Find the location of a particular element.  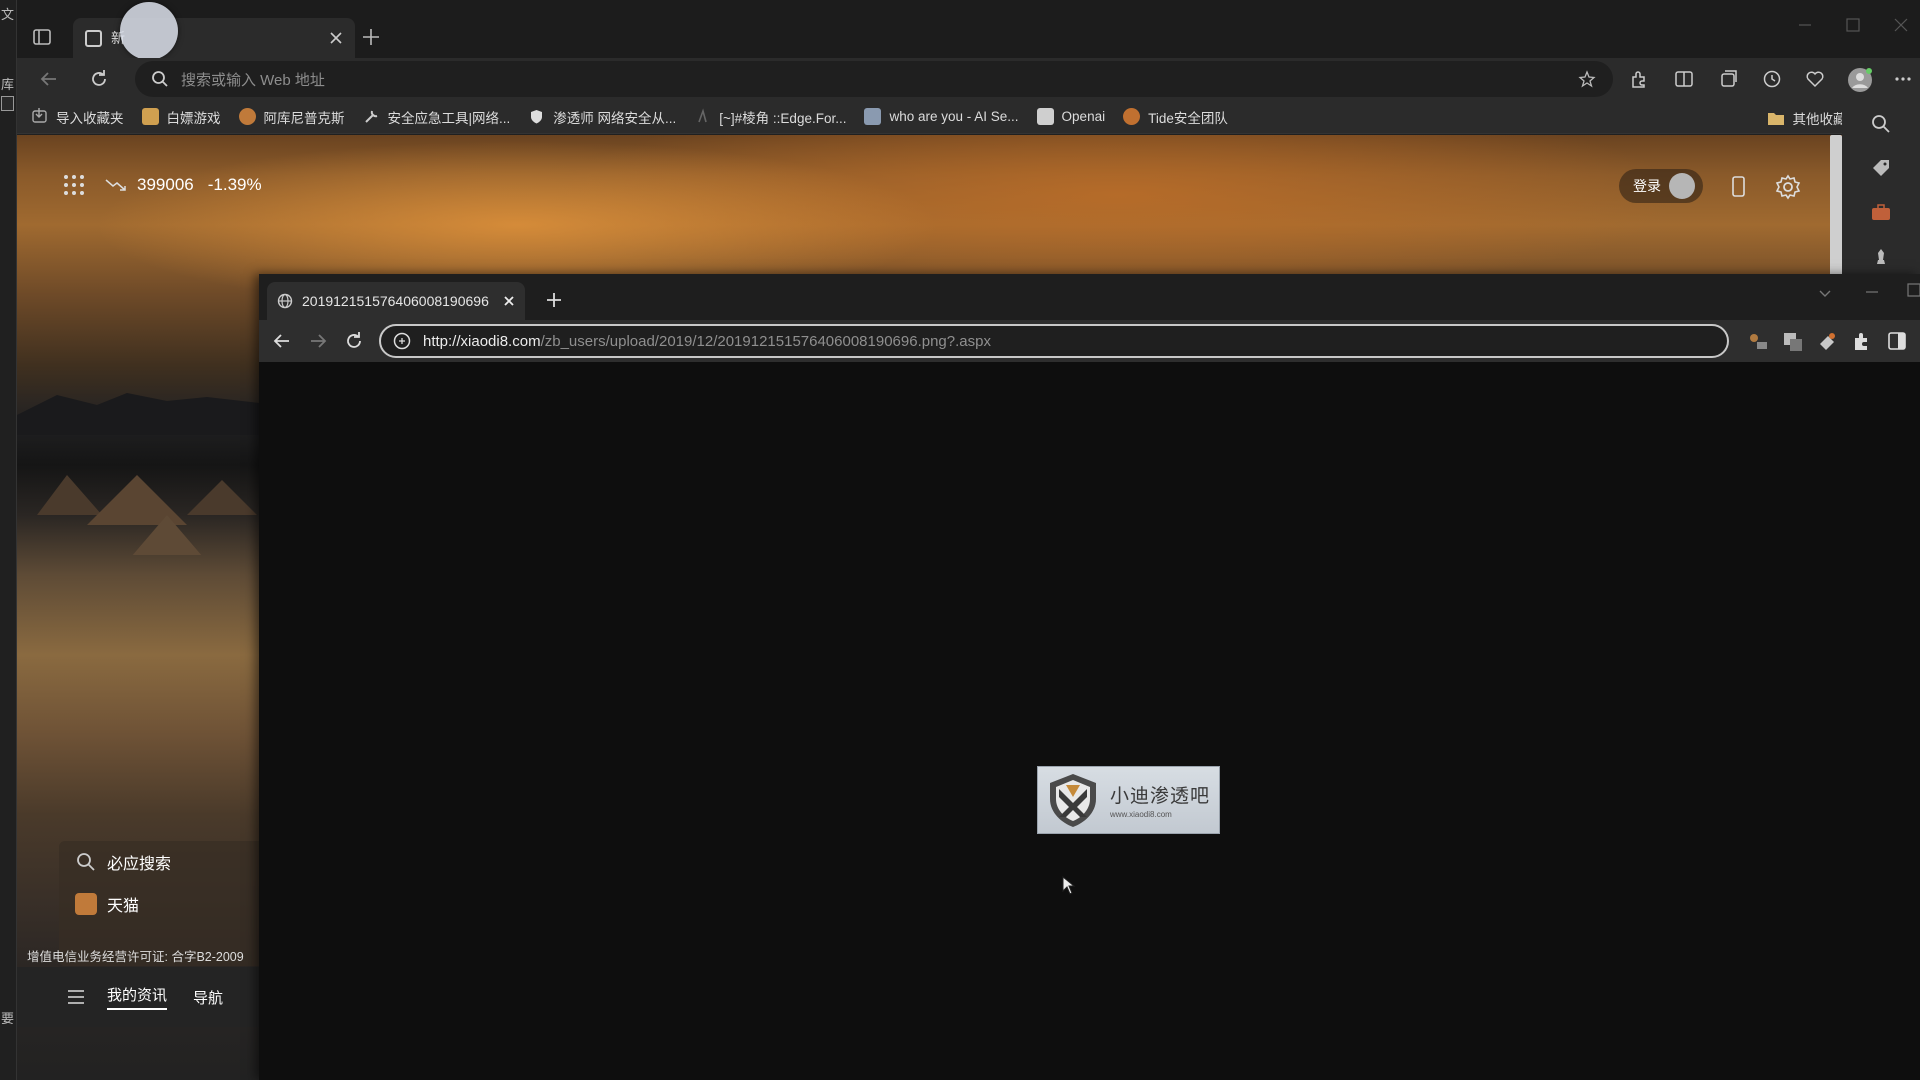

extensions-icon is located at coordinates (1639, 79).